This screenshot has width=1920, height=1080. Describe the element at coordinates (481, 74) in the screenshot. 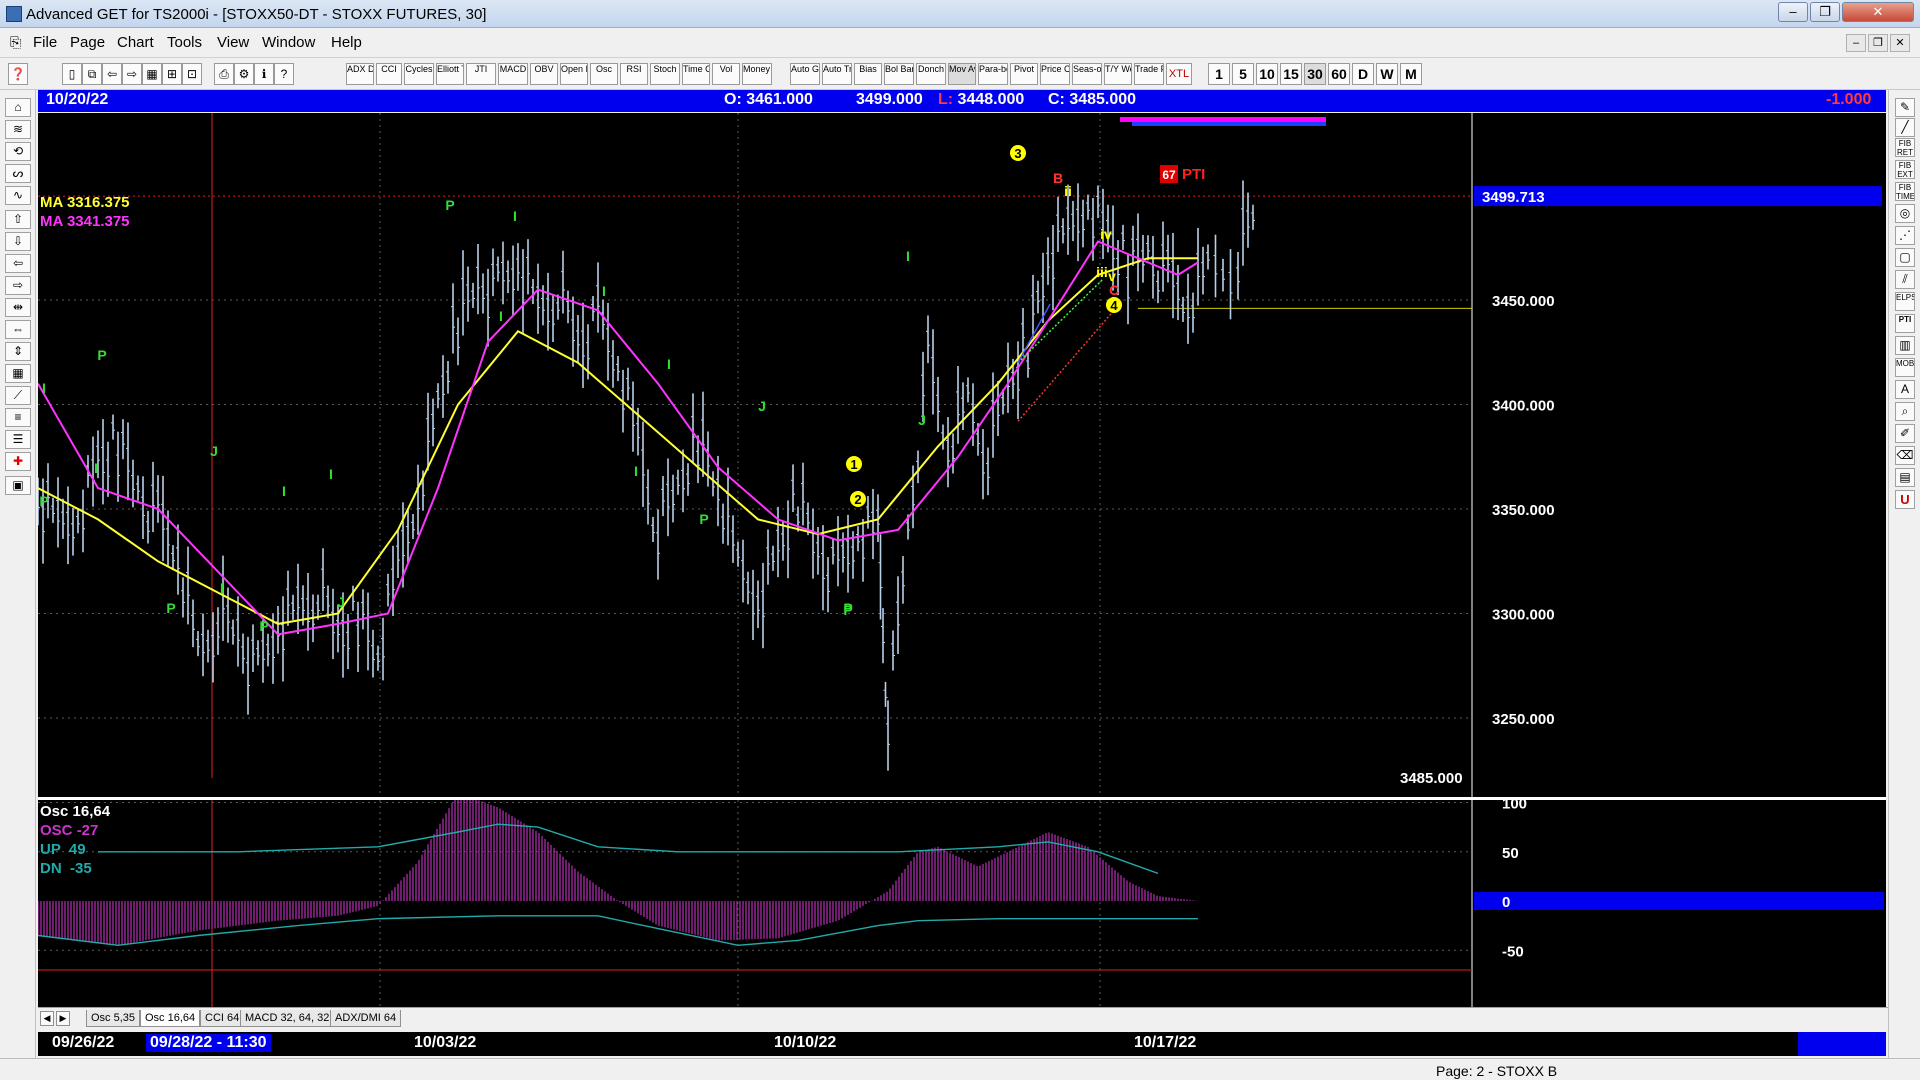

I see `study-button: JTI` at that location.